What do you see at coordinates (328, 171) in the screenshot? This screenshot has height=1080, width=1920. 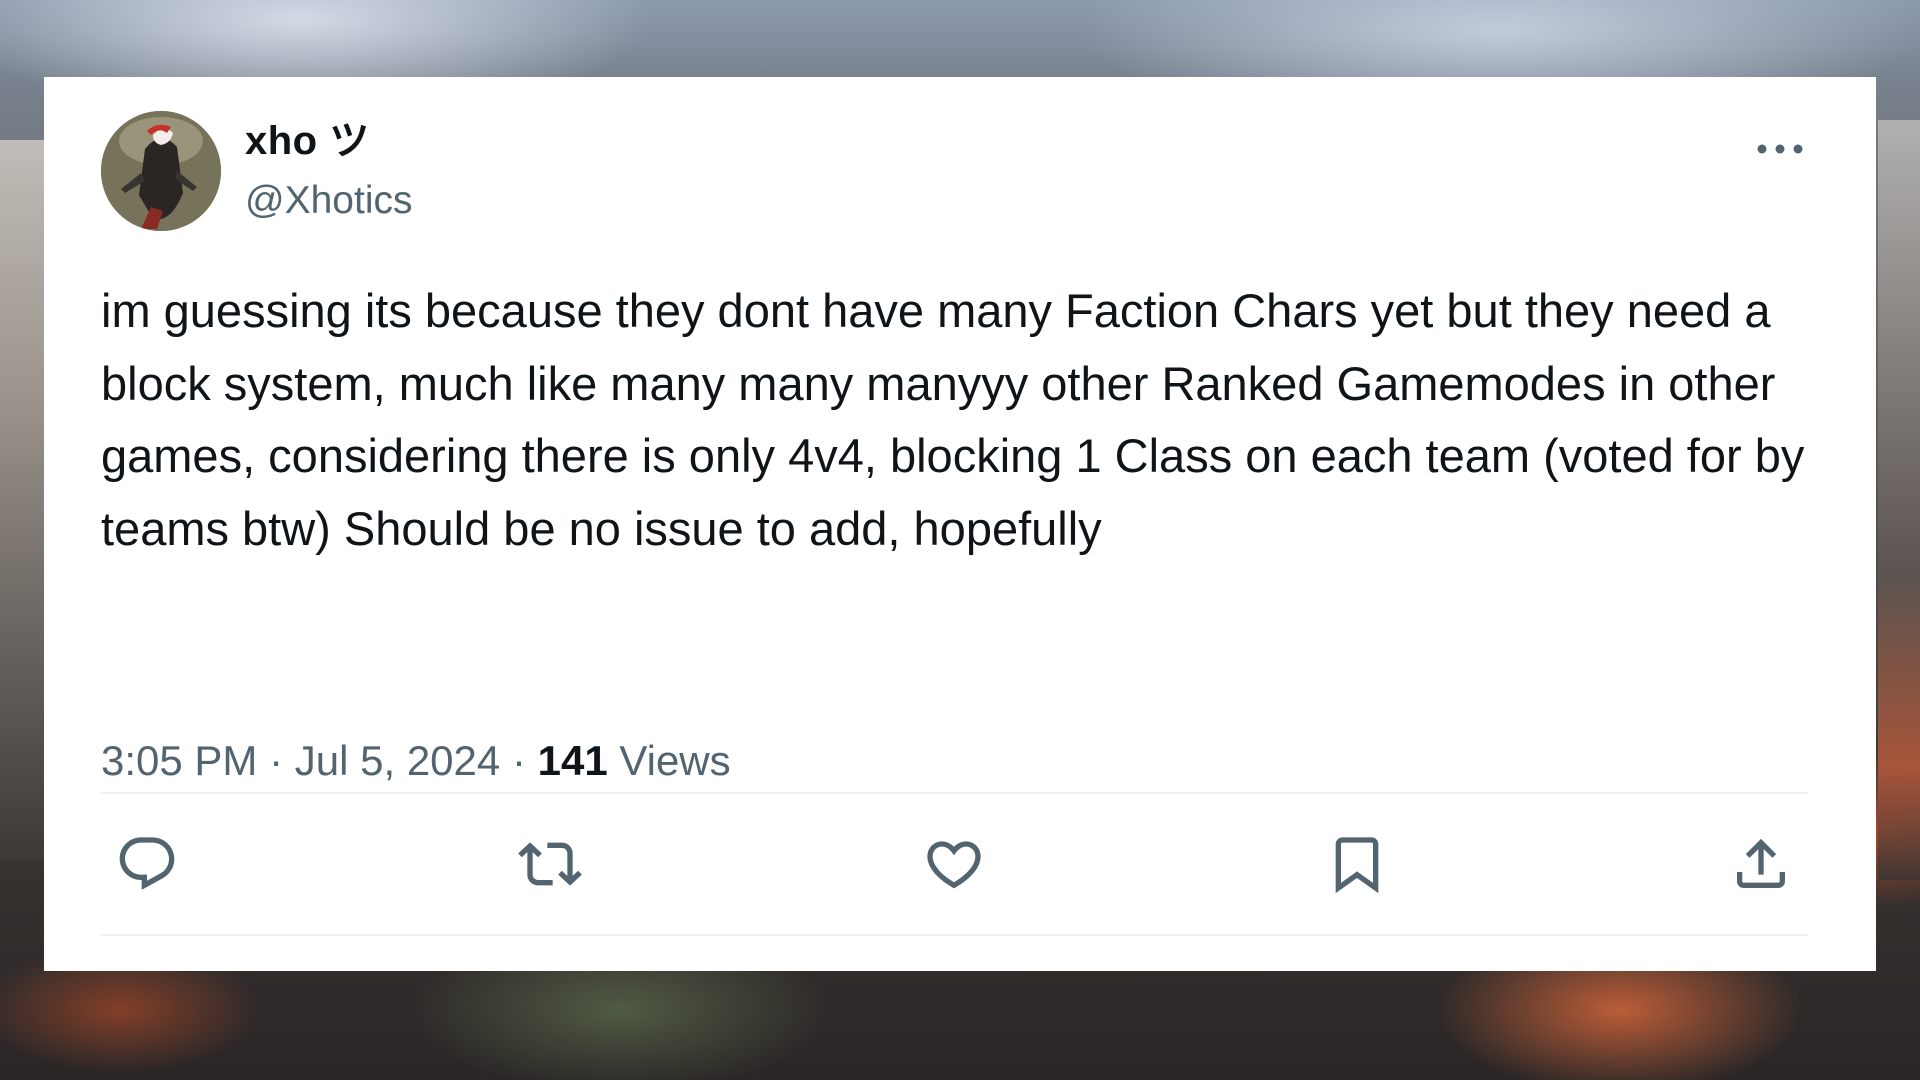 I see `author-names: xho ツ @Xhotics` at bounding box center [328, 171].